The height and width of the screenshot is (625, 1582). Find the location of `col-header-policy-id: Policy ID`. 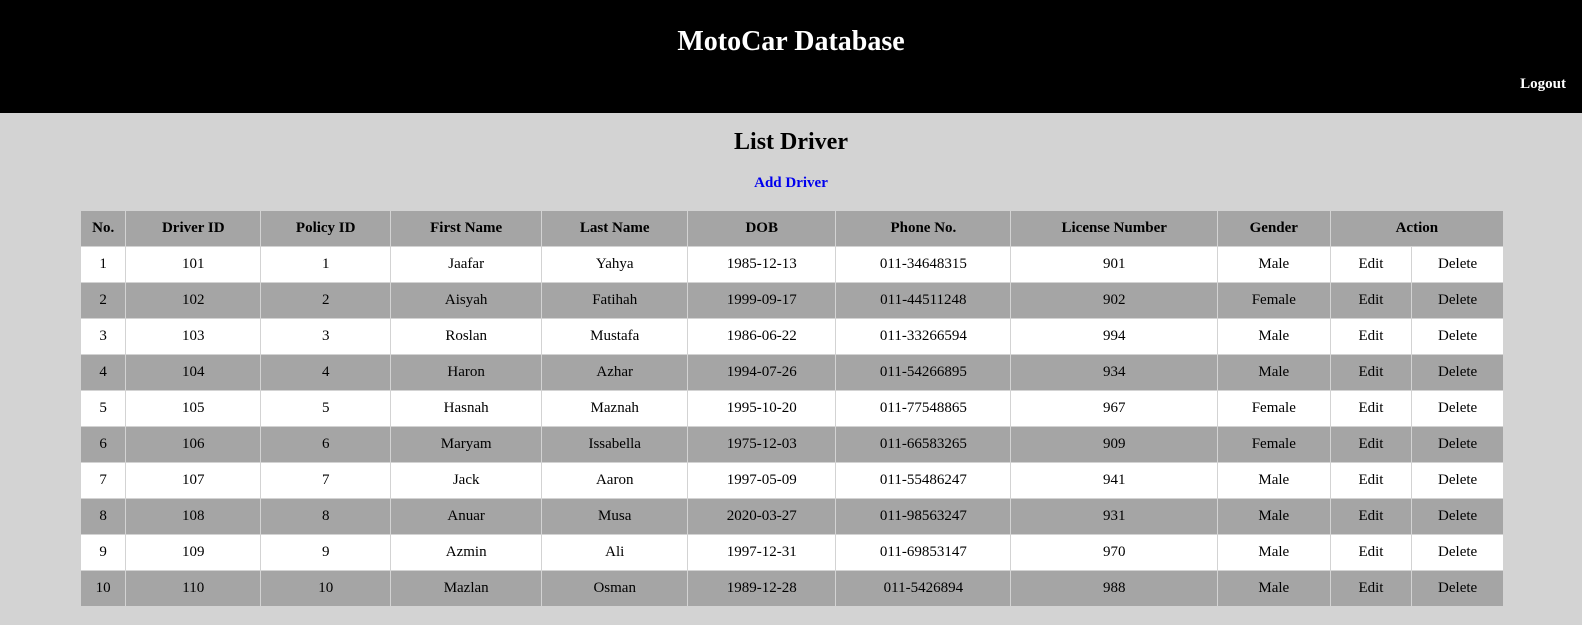

col-header-policy-id: Policy ID is located at coordinates (326, 228).